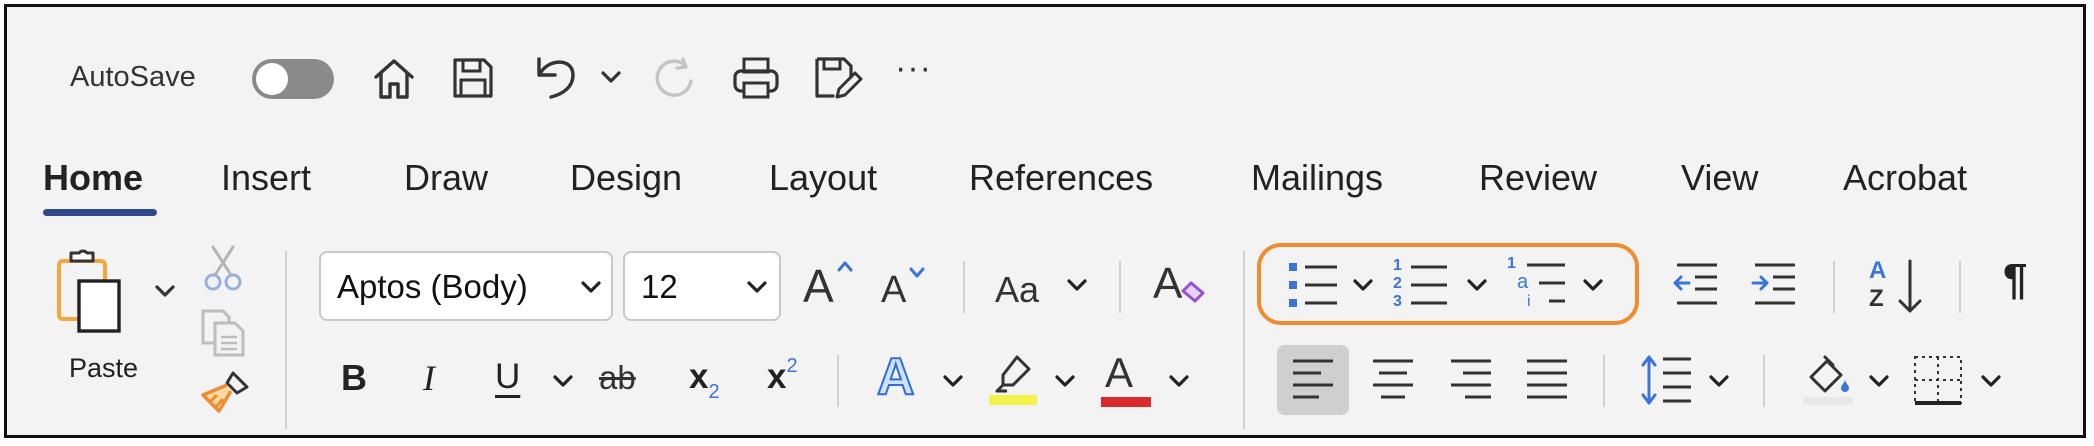 The height and width of the screenshot is (446, 2094). I want to click on tab-references: References, so click(1061, 178).